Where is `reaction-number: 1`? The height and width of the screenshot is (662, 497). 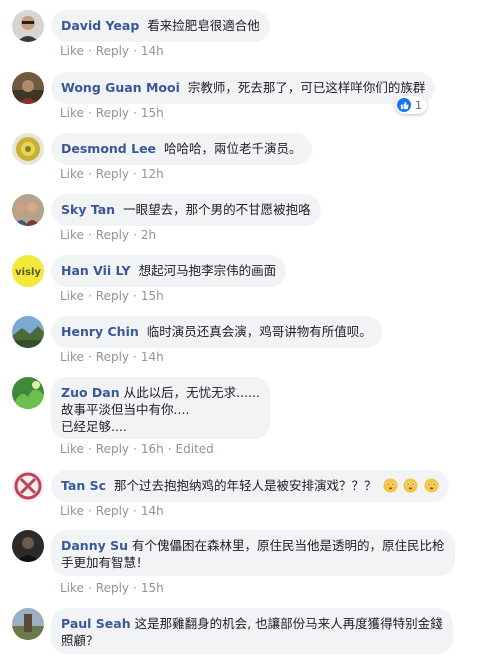 reaction-number: 1 is located at coordinates (418, 105).